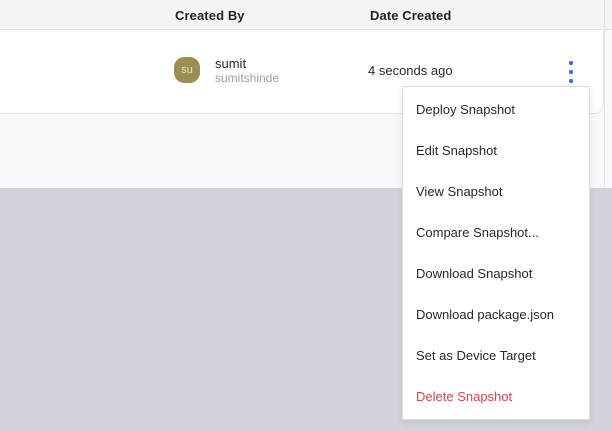 The height and width of the screenshot is (431, 612). I want to click on user-block: sumit sumitshinde, so click(247, 71).